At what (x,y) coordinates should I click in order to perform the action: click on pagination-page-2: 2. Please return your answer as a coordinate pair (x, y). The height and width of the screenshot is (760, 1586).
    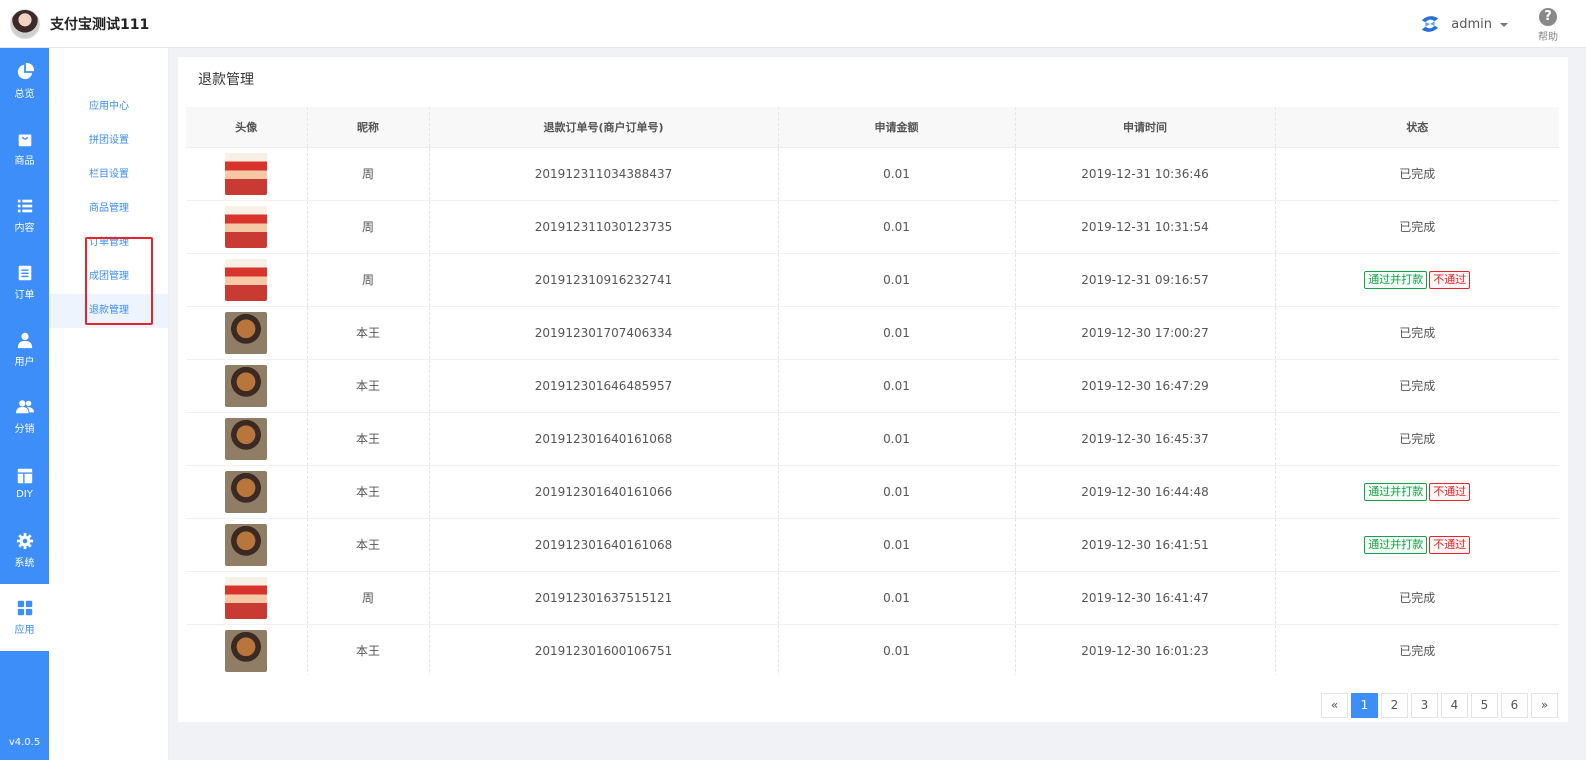
    Looking at the image, I should click on (1394, 705).